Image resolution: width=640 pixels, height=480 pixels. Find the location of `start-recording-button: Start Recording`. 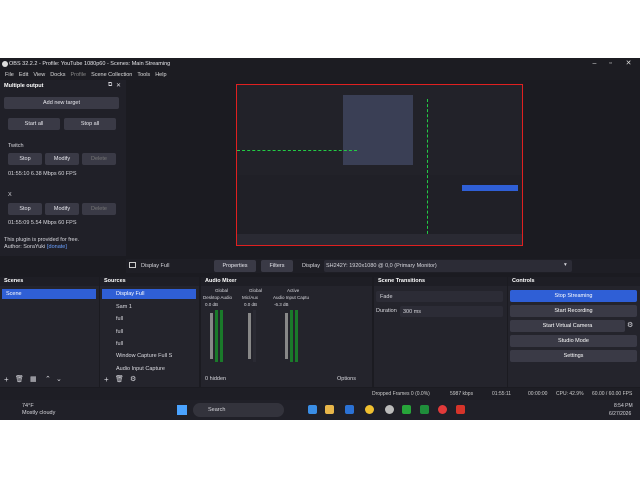

start-recording-button: Start Recording is located at coordinates (573, 311).